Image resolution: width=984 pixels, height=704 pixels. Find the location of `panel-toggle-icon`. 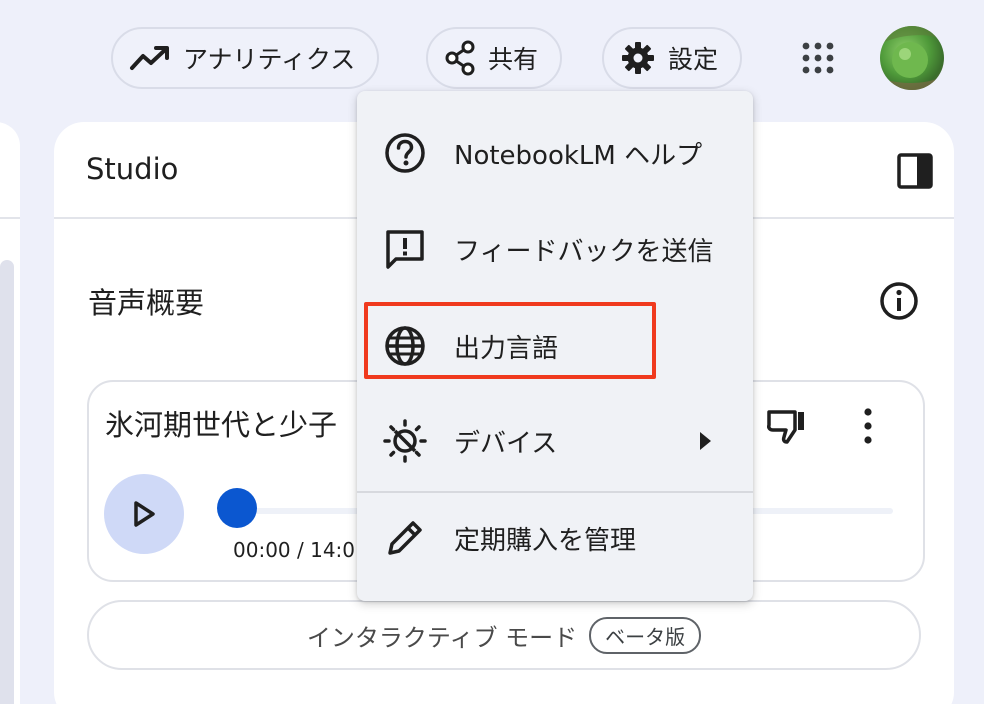

panel-toggle-icon is located at coordinates (915, 171).